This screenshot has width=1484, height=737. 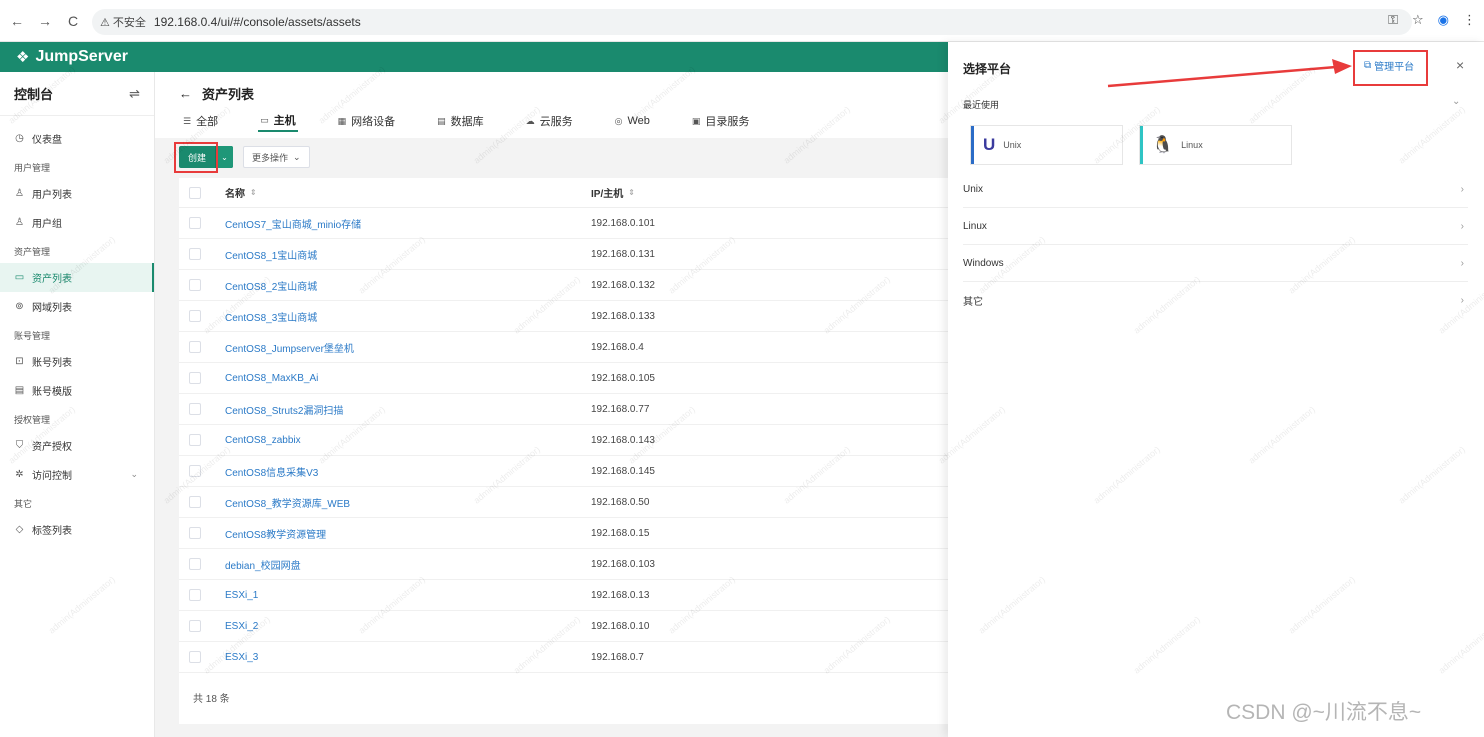 What do you see at coordinates (367, 121) in the screenshot?
I see `tab-network: ▦ 网络设备` at bounding box center [367, 121].